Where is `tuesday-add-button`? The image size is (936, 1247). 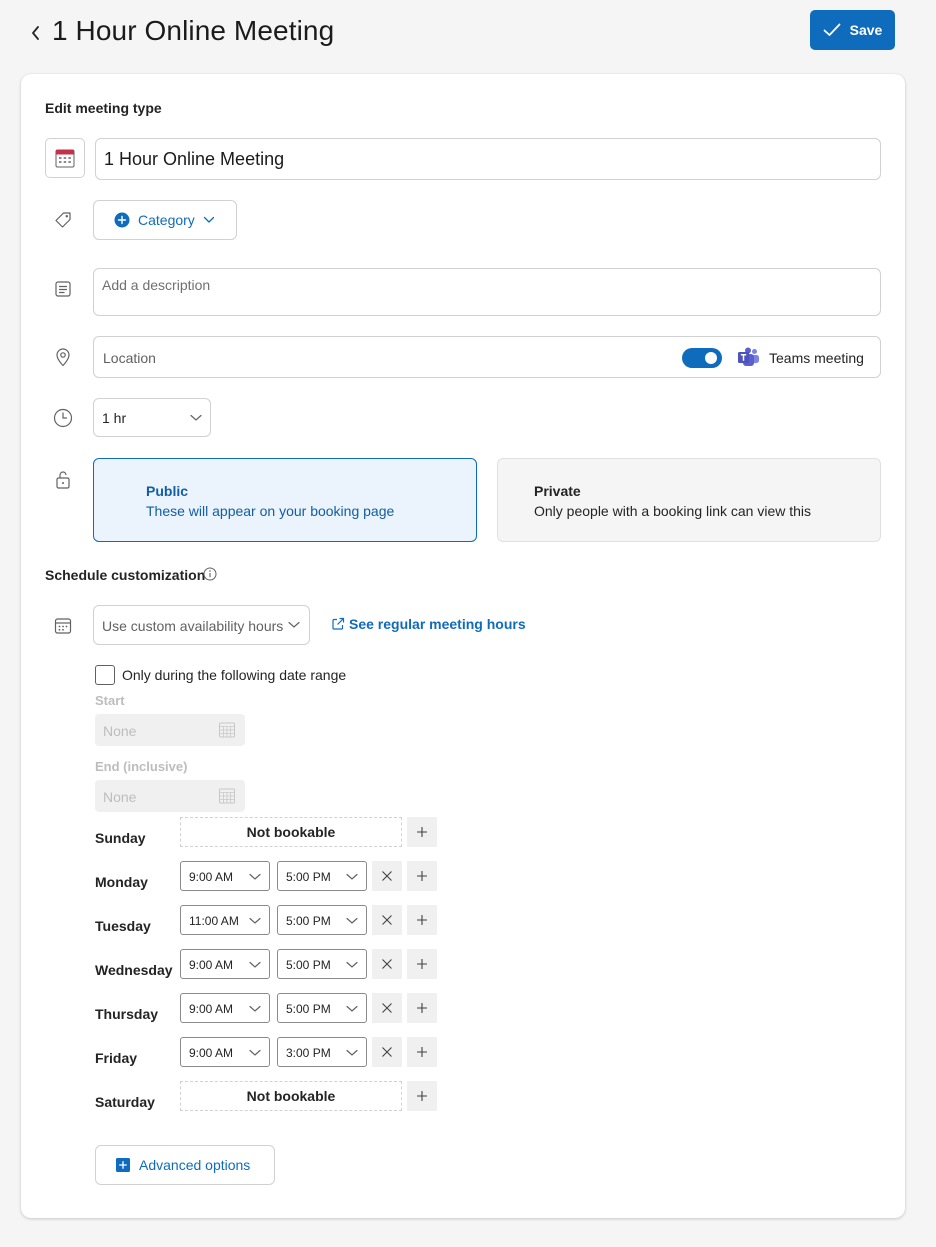
tuesday-add-button is located at coordinates (422, 920).